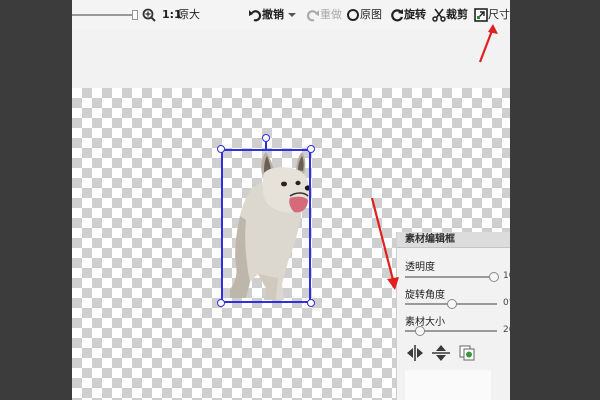 The image size is (600, 400). I want to click on original-label: 原图, so click(371, 15).